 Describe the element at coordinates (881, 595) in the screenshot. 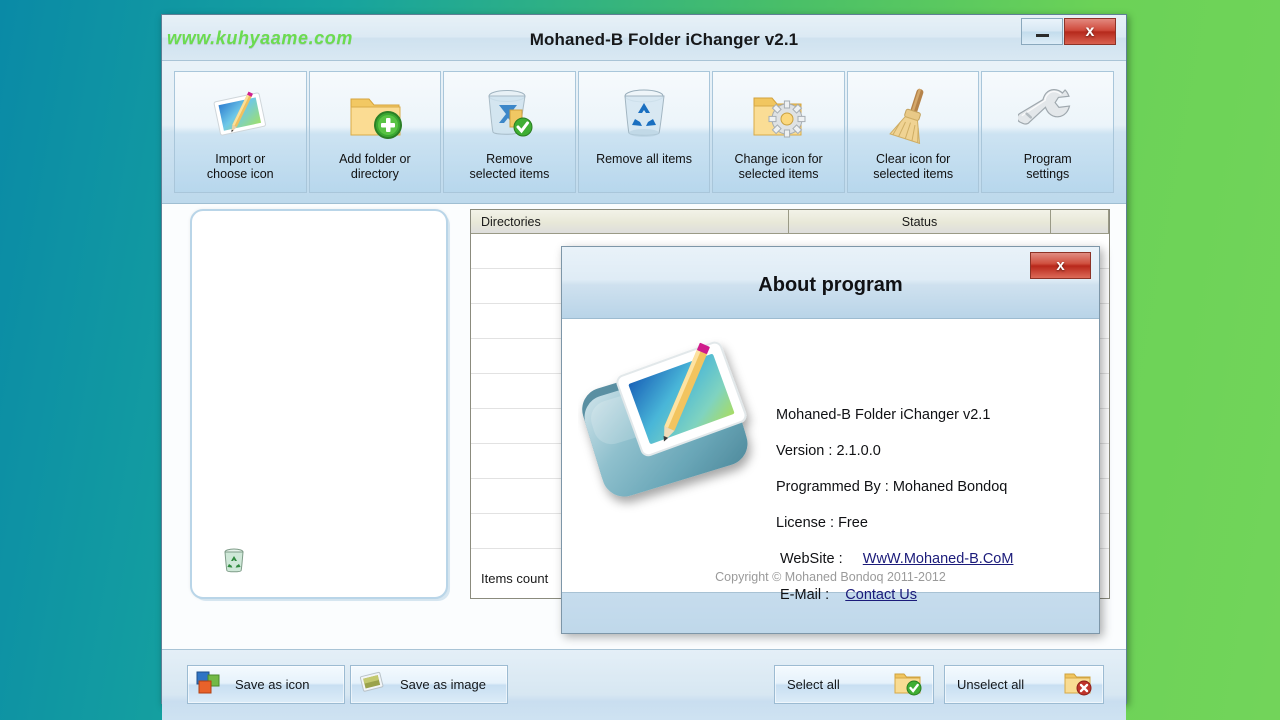

I see `about-email-link: Contact Us` at that location.